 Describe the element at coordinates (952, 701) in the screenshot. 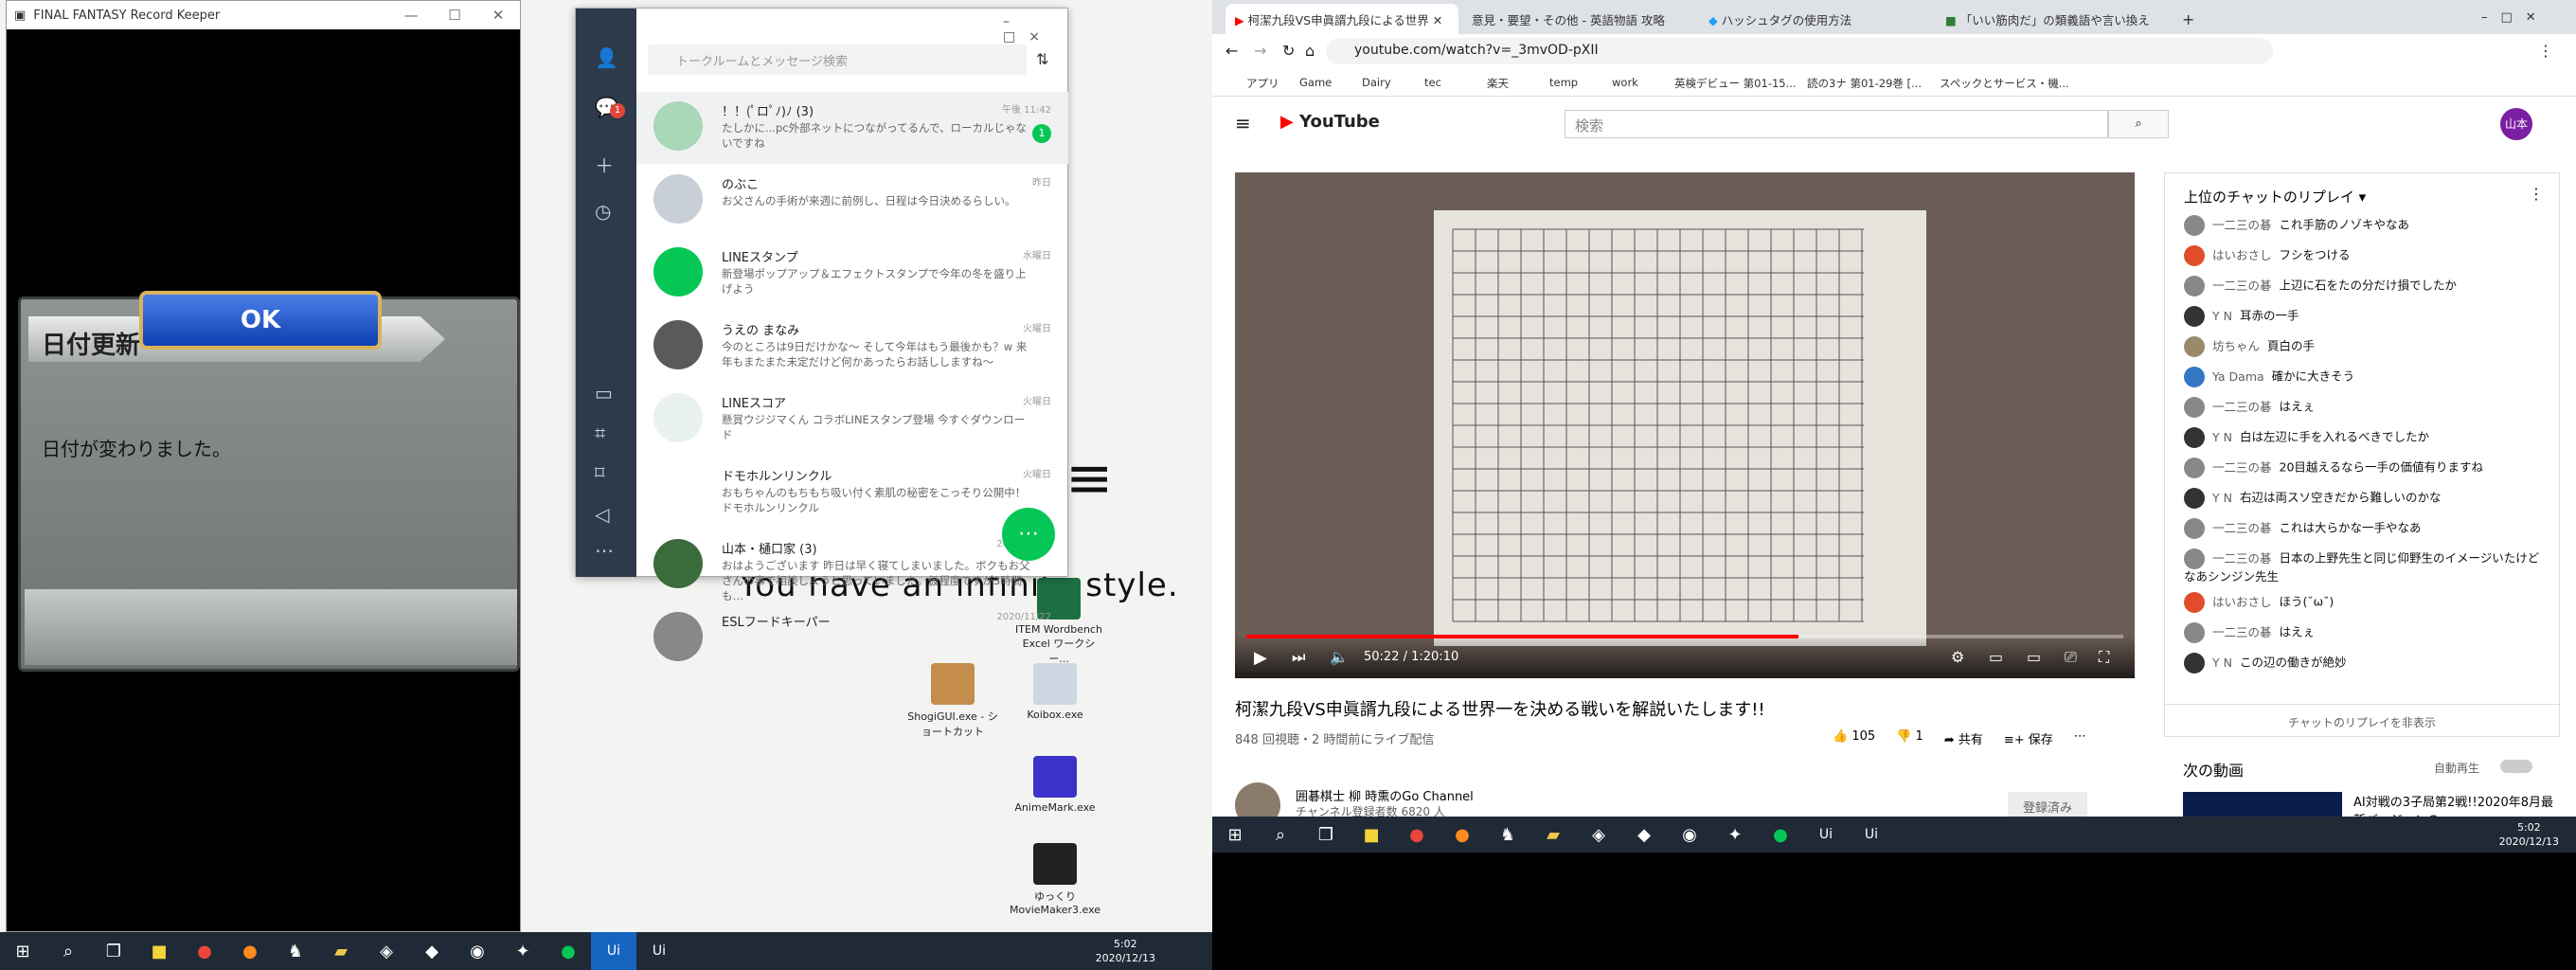

I see `desktop-icon-shogigui: ShogiGUI.exe - ショートカット` at that location.